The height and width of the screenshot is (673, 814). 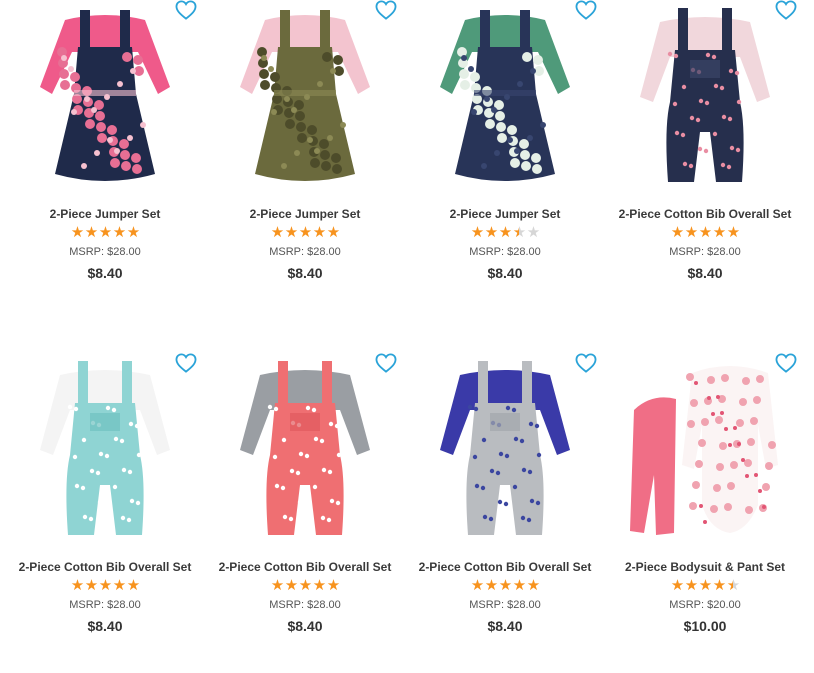 What do you see at coordinates (533, 232) in the screenshot?
I see `star-empty-icon: ★` at bounding box center [533, 232].